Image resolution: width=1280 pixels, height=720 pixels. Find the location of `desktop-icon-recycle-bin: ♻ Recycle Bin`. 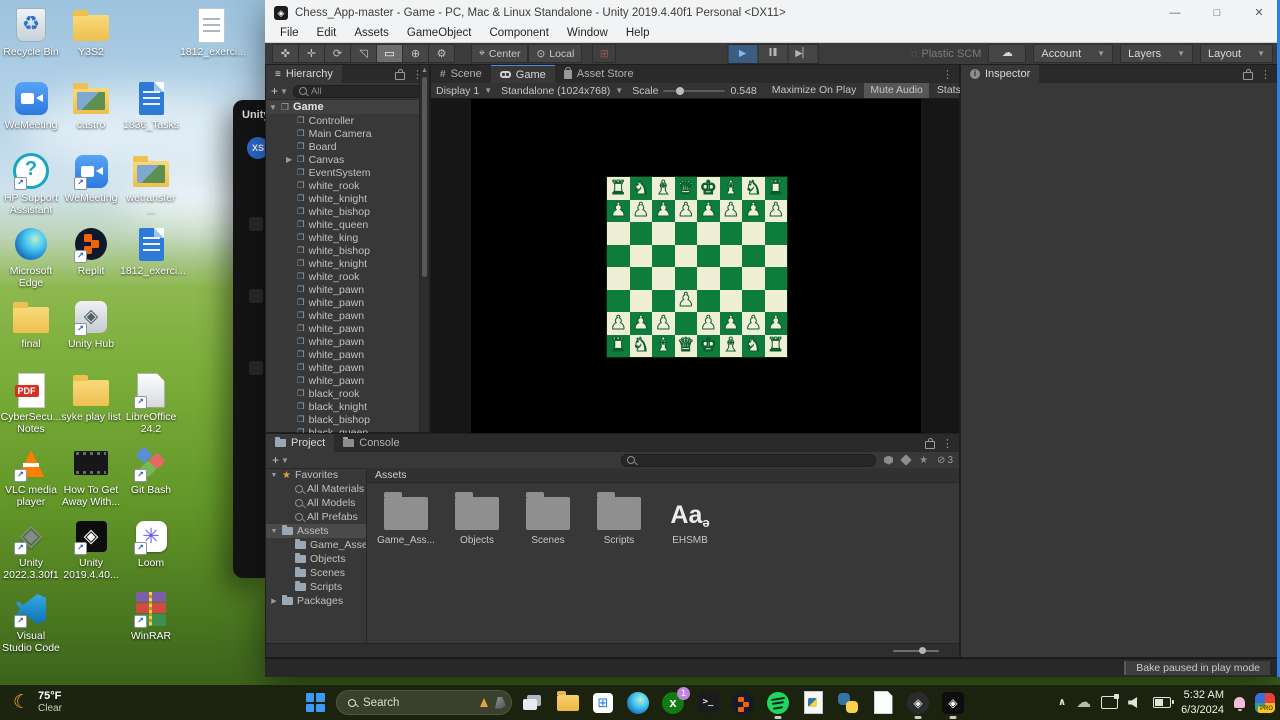

desktop-icon-recycle-bin: ♻ Recycle Bin is located at coordinates (31, 40).